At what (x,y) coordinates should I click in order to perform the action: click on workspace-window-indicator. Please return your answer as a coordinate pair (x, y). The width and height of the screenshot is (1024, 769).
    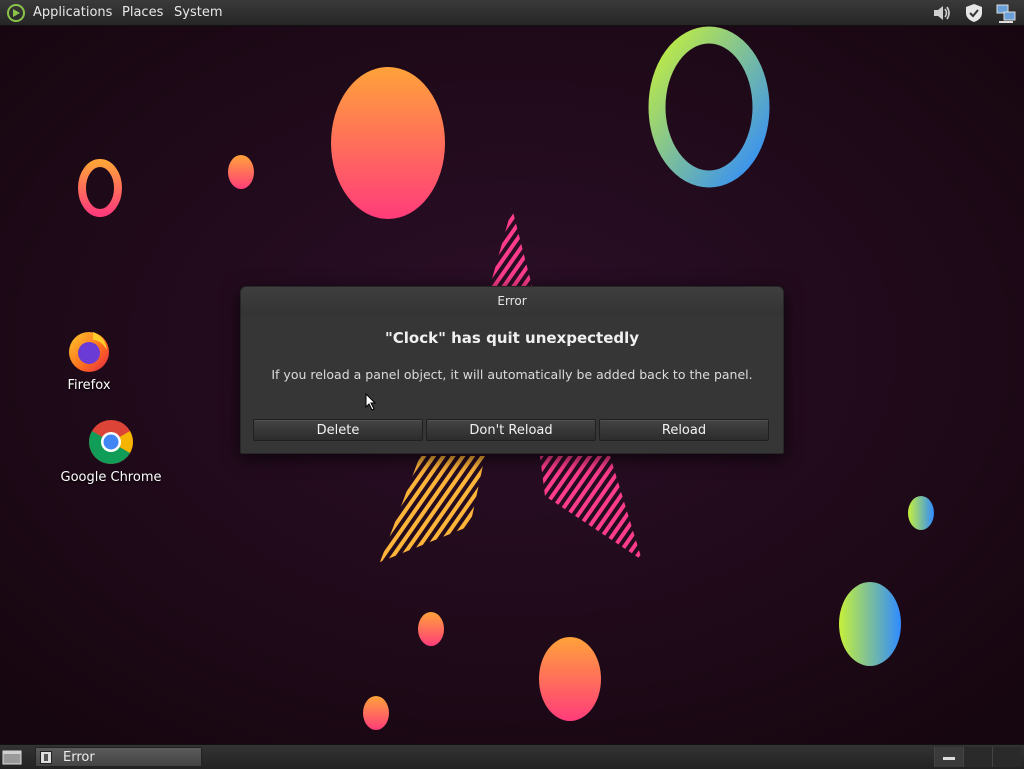
    Looking at the image, I should click on (949, 758).